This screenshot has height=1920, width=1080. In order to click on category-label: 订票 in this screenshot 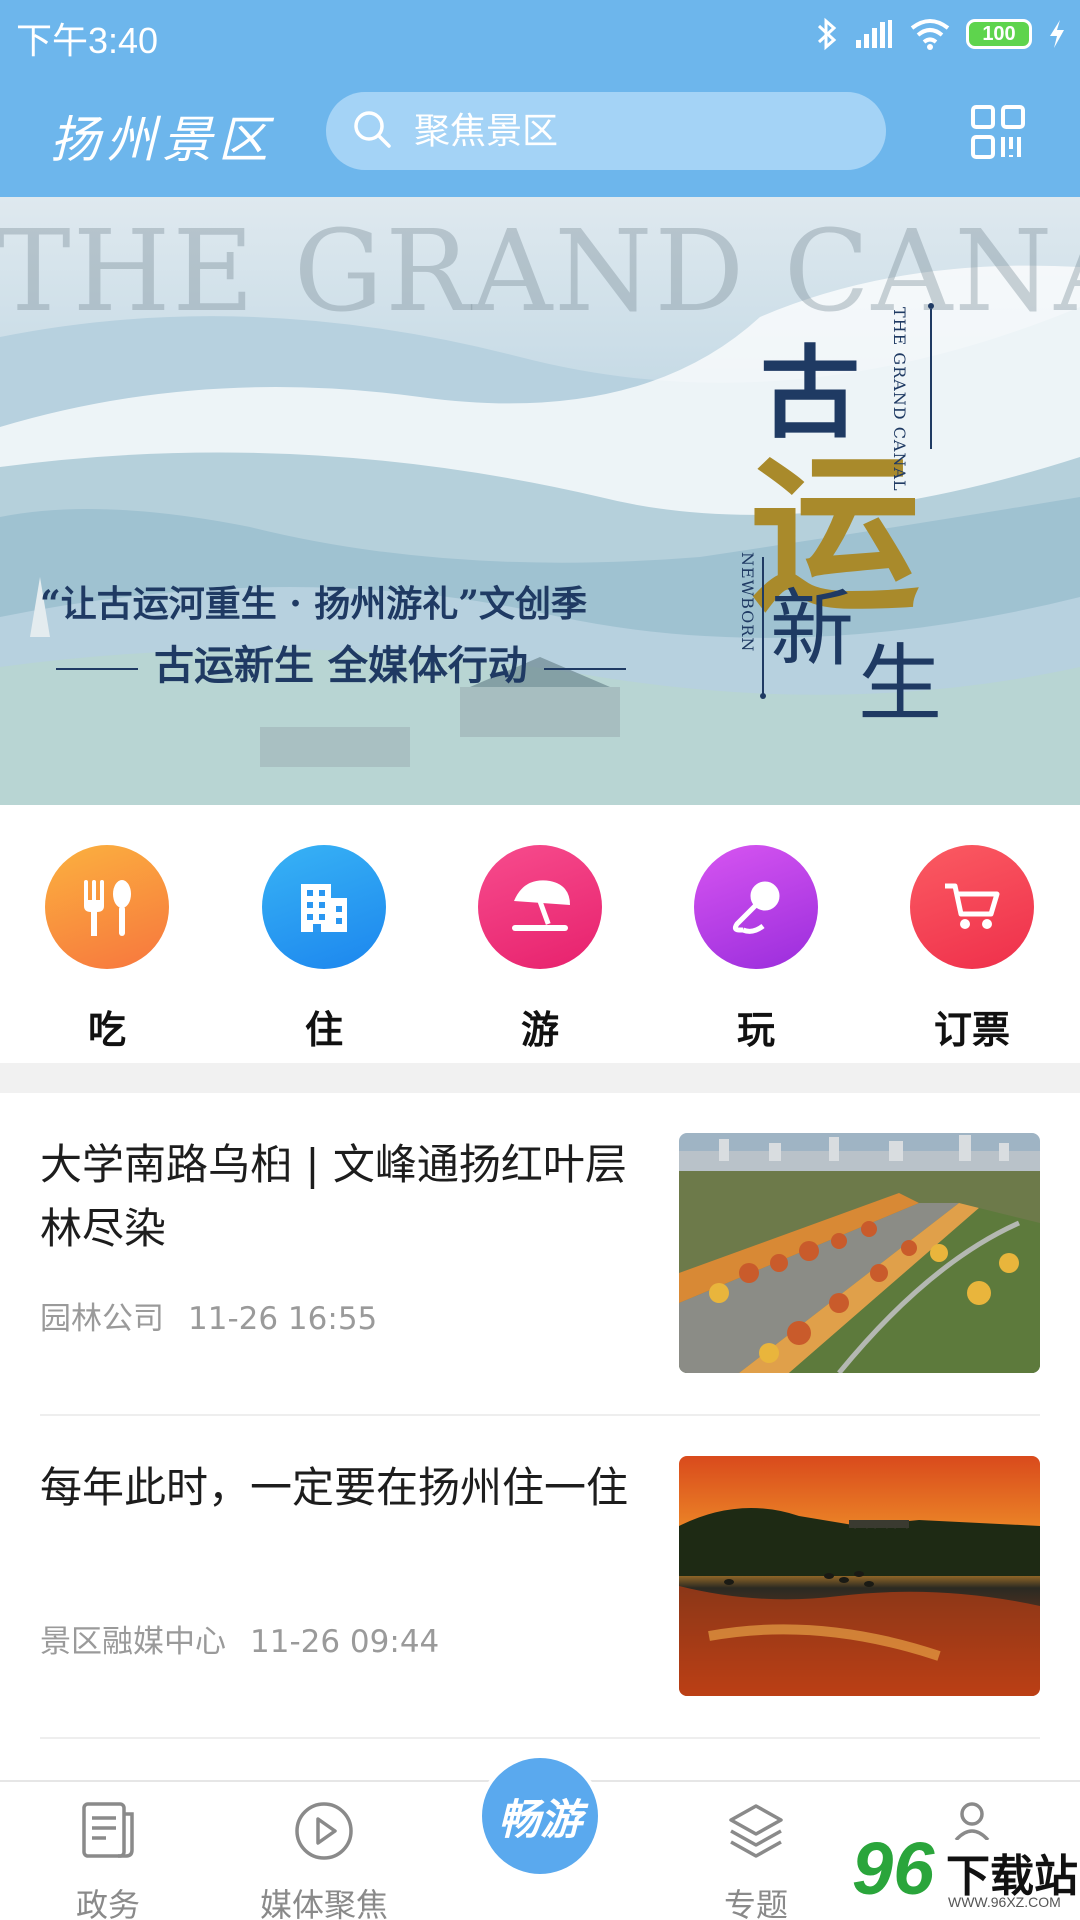, I will do `click(971, 1030)`.